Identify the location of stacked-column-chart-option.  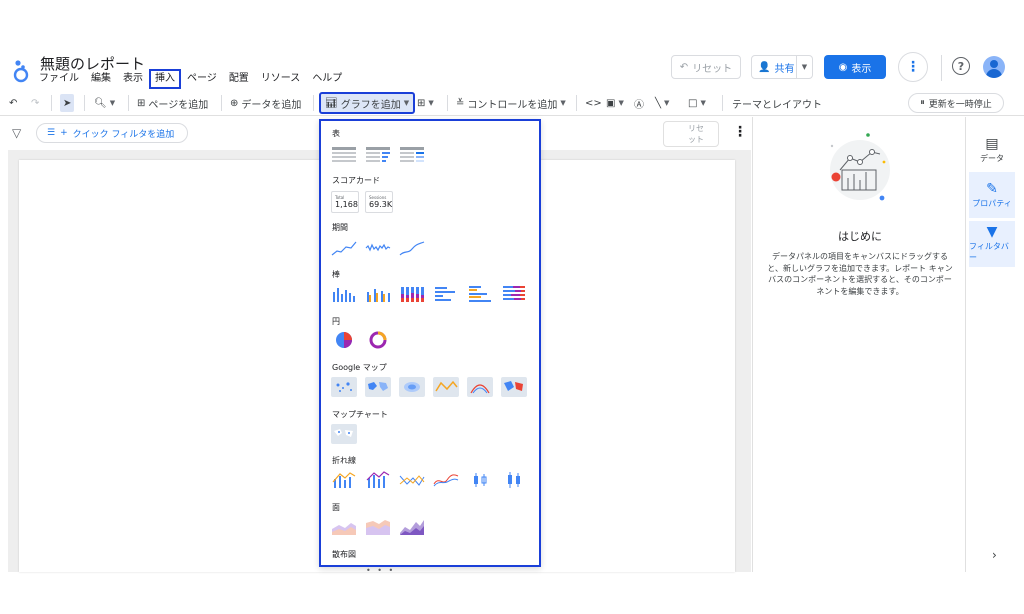
(412, 294).